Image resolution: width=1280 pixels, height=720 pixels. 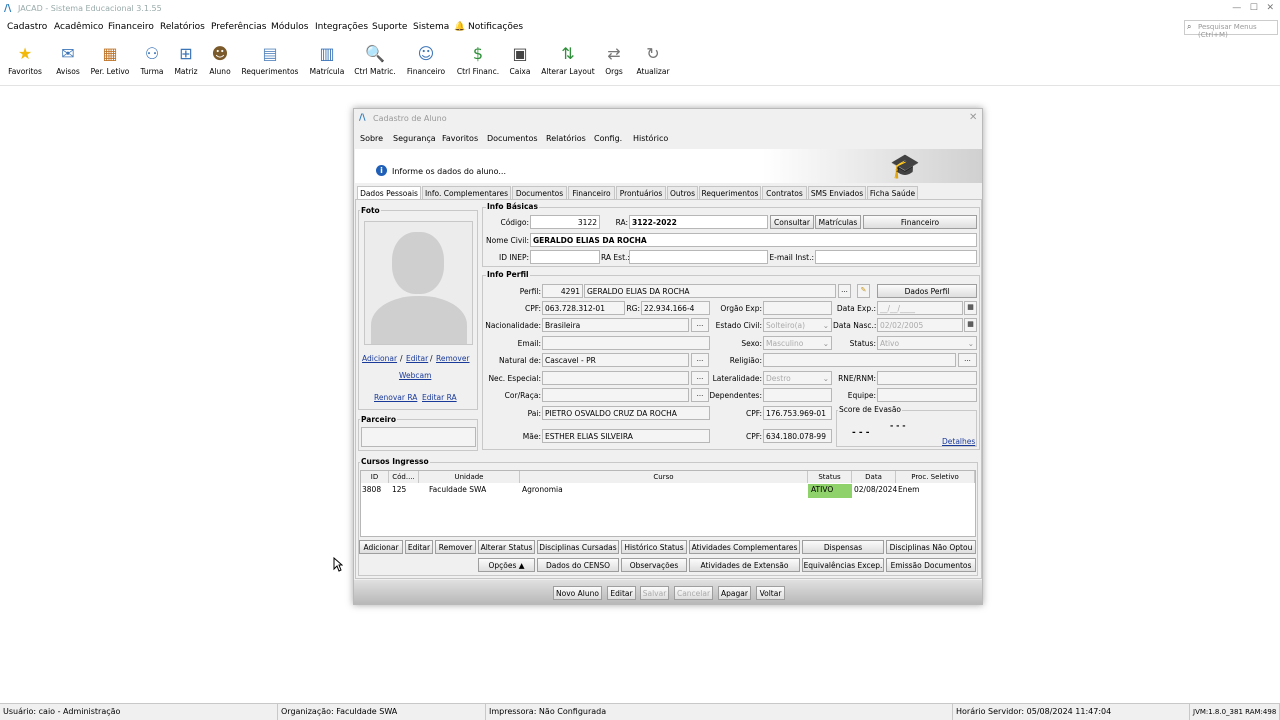 I want to click on toolbar-aluno: ☻ Aluno, so click(x=220, y=60).